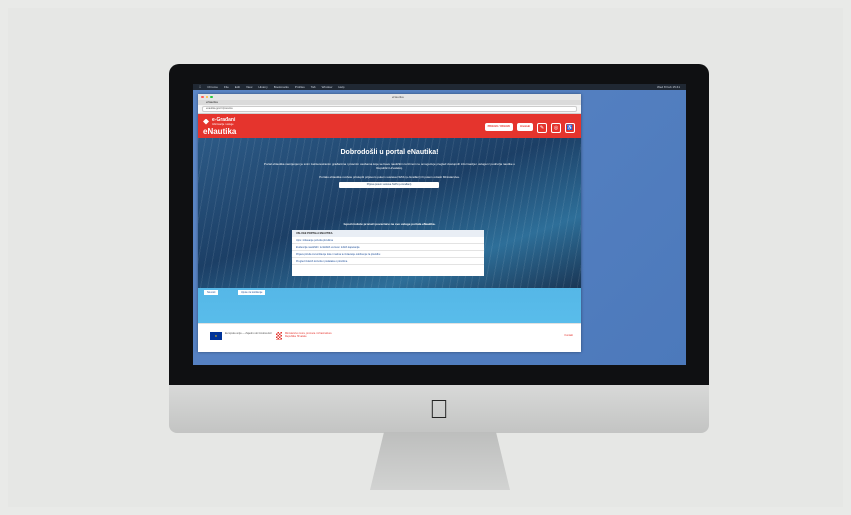 The image size is (851, 515). Describe the element at coordinates (279, 336) in the screenshot. I see `croatia-coat-of-arms-icon` at that location.